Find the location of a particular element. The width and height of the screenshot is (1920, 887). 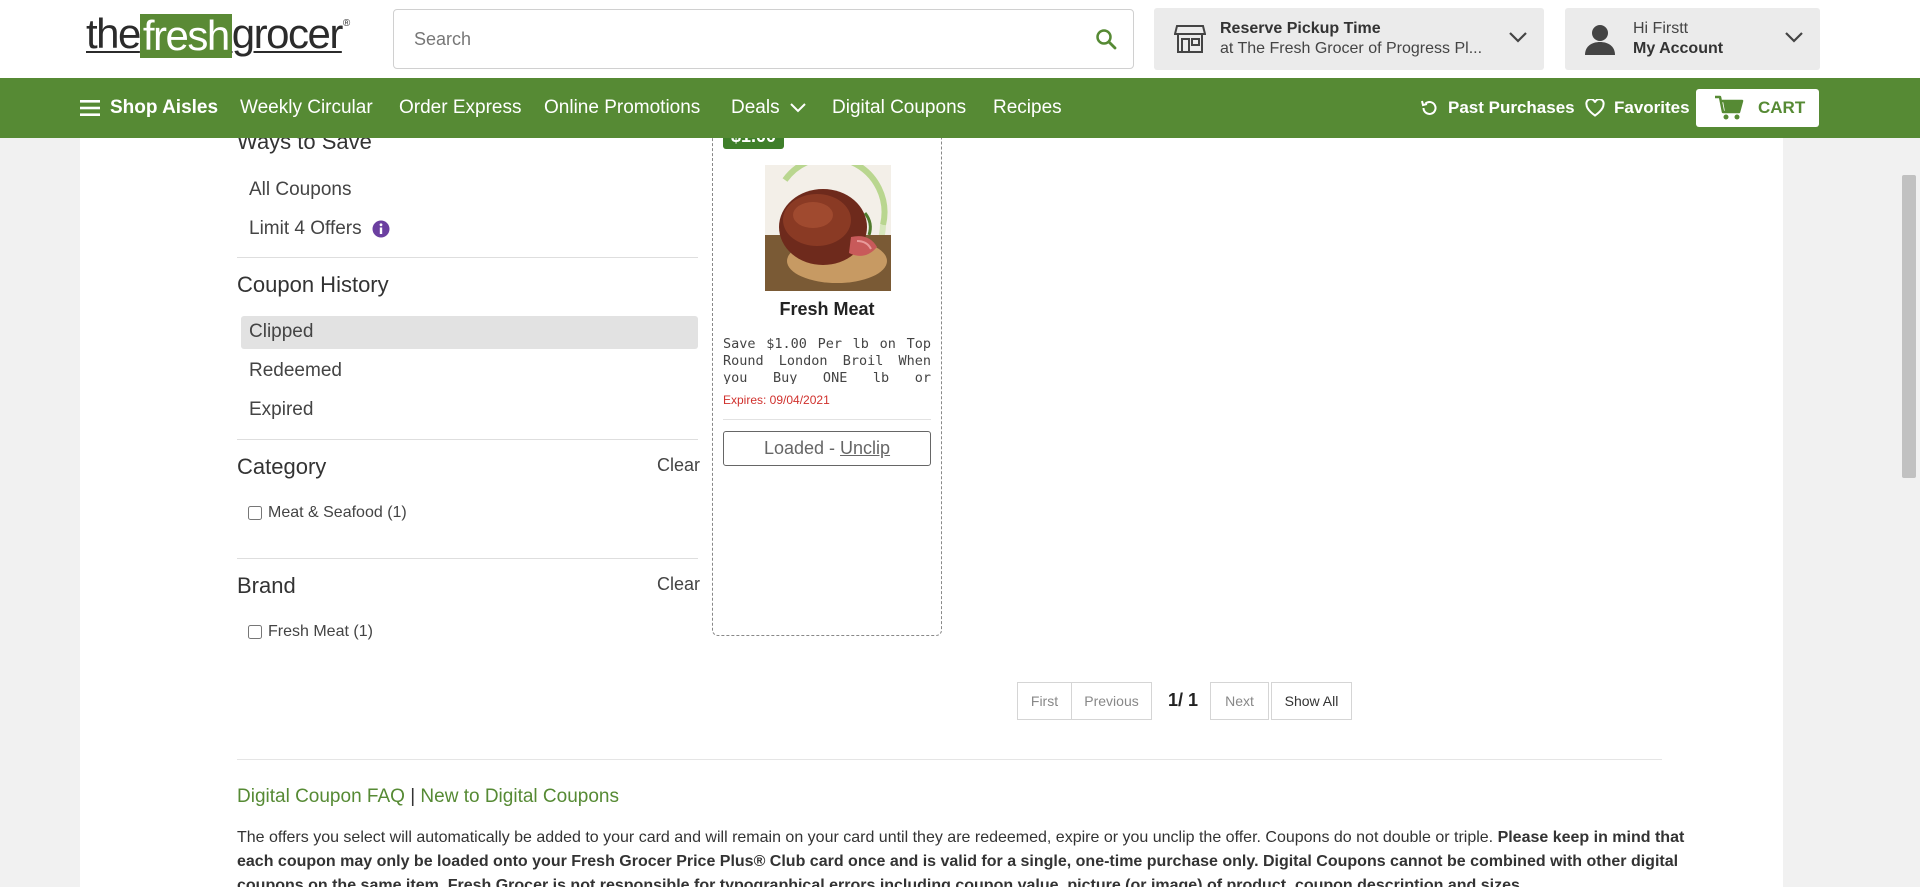

coupon-divider is located at coordinates (827, 419).